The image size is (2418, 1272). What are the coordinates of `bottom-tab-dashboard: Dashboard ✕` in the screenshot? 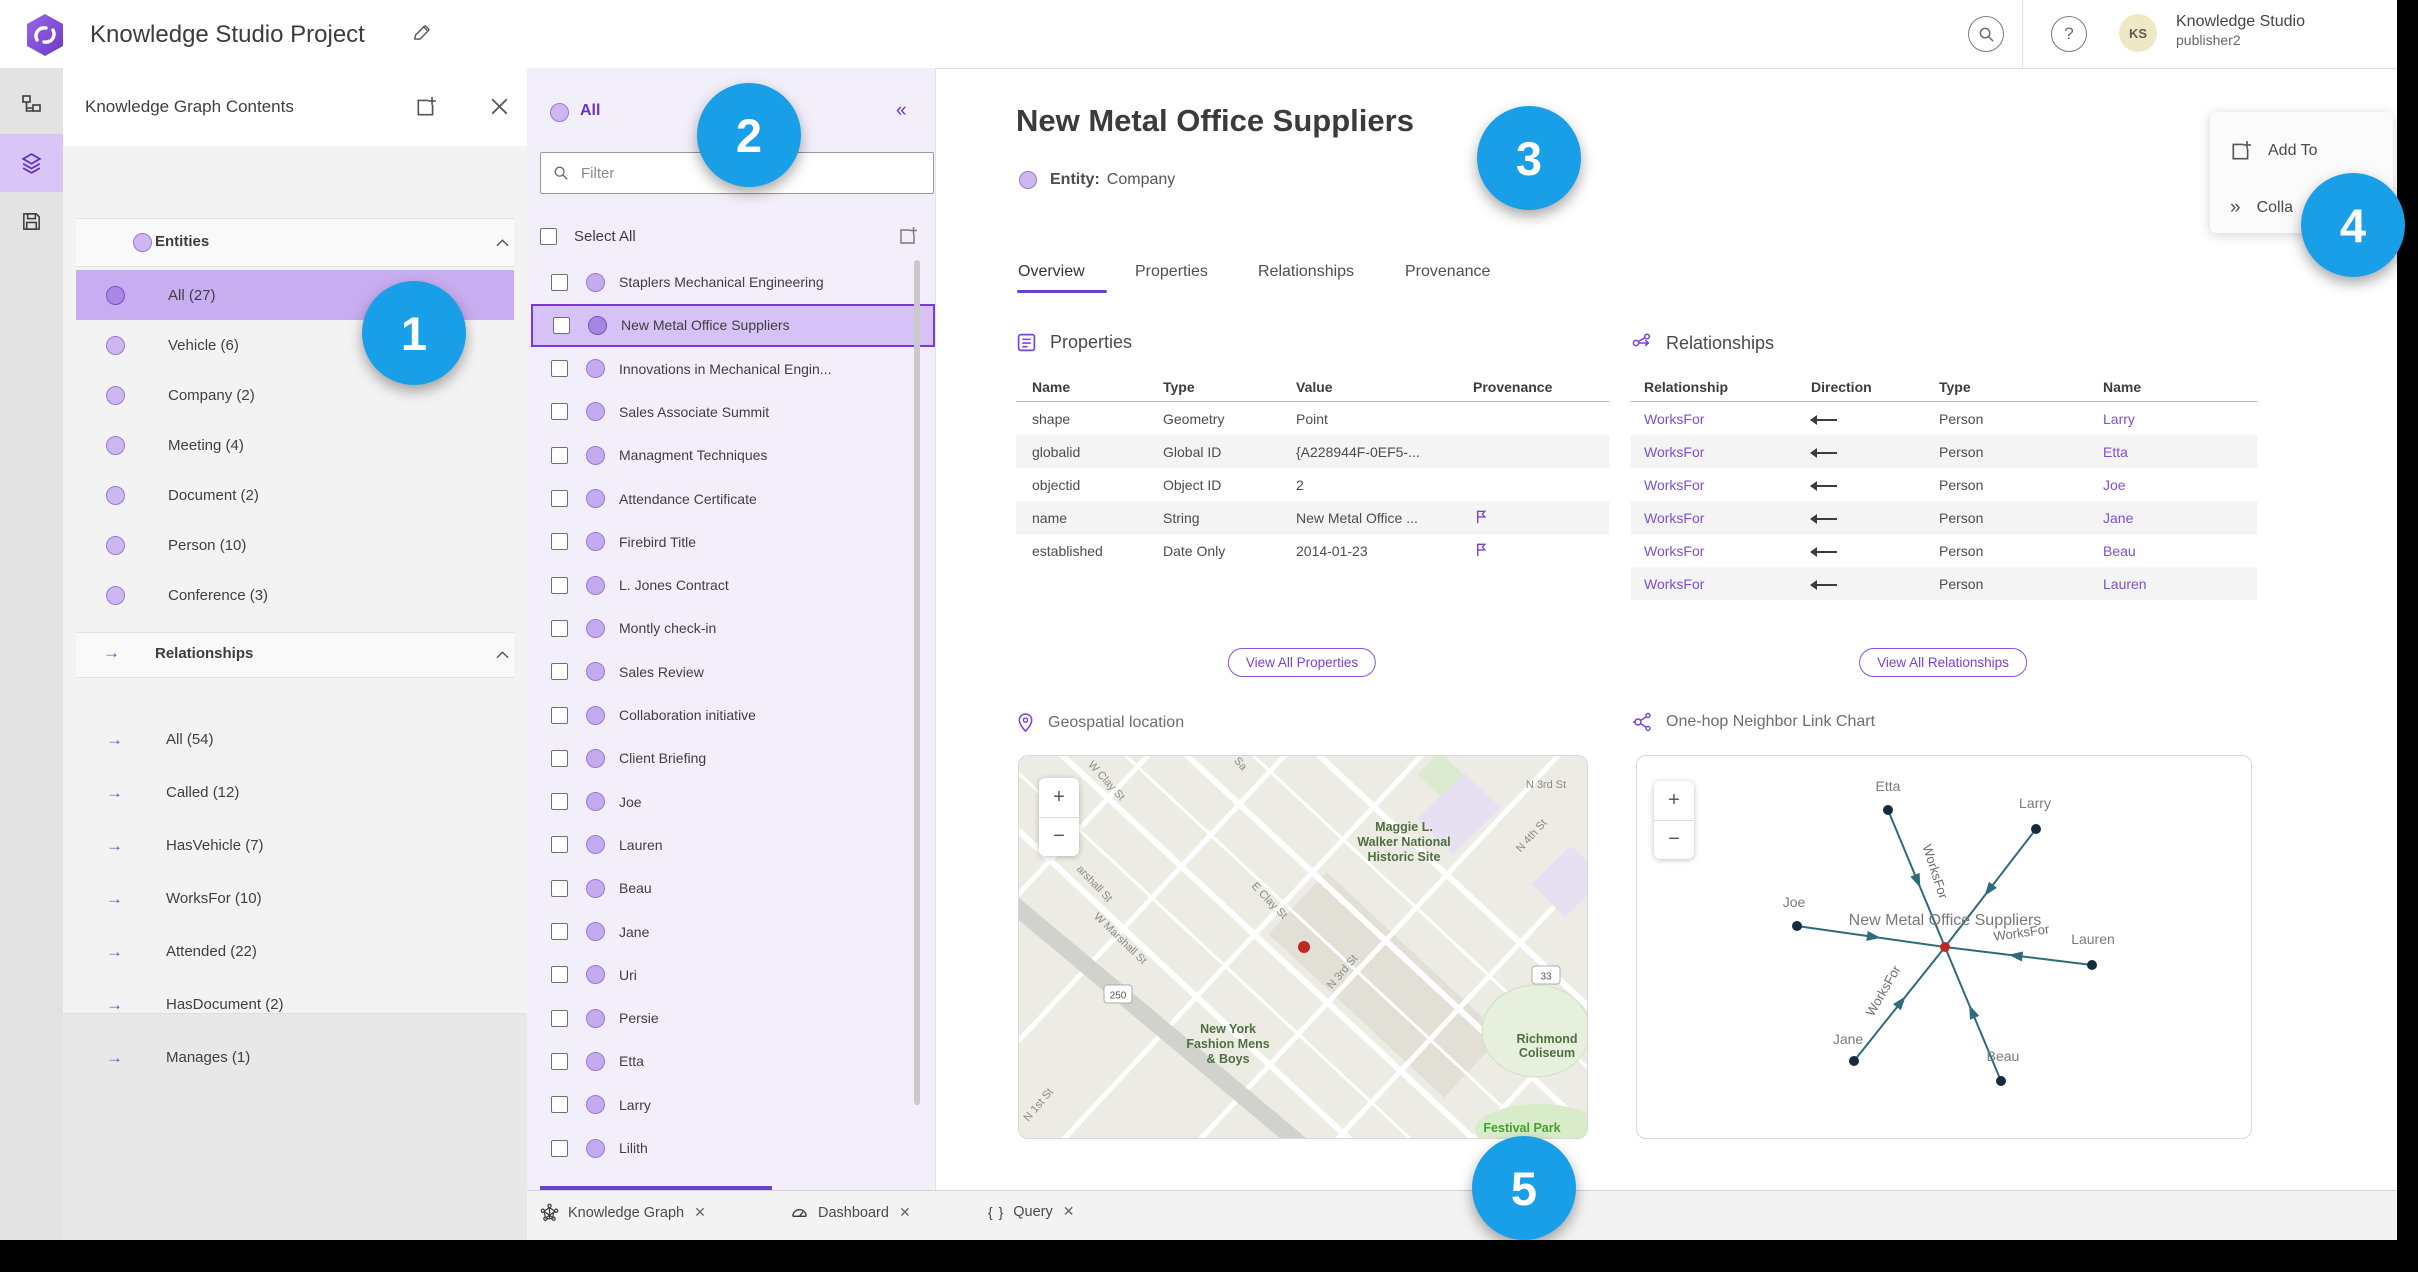 It's located at (850, 1212).